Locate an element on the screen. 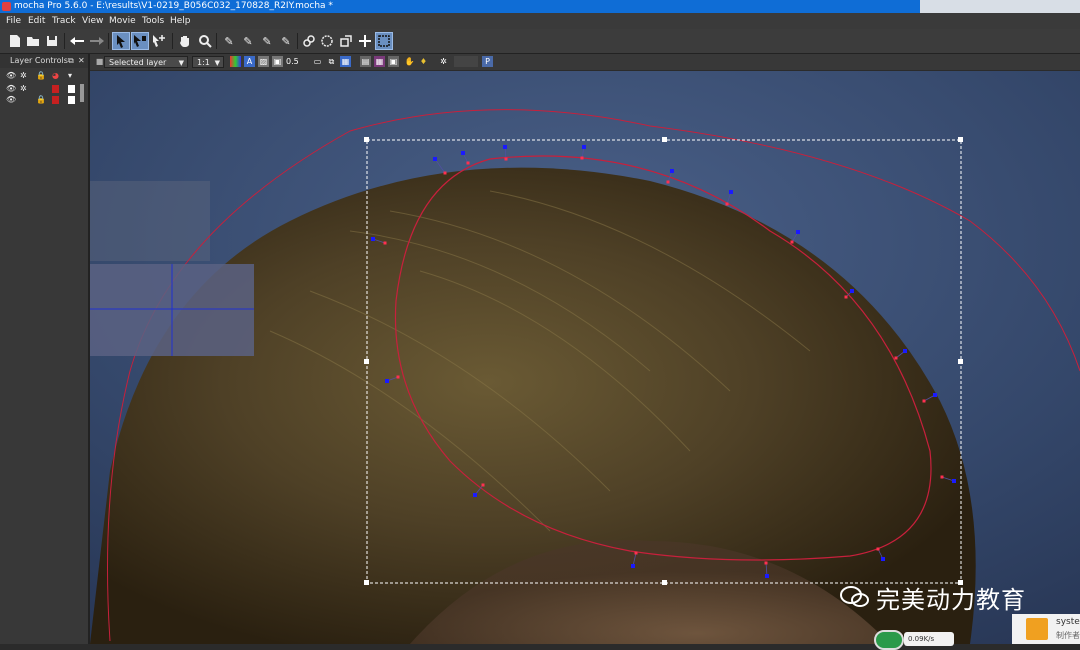  layer-cog-icon: ✲ is located at coordinates (24, 89).